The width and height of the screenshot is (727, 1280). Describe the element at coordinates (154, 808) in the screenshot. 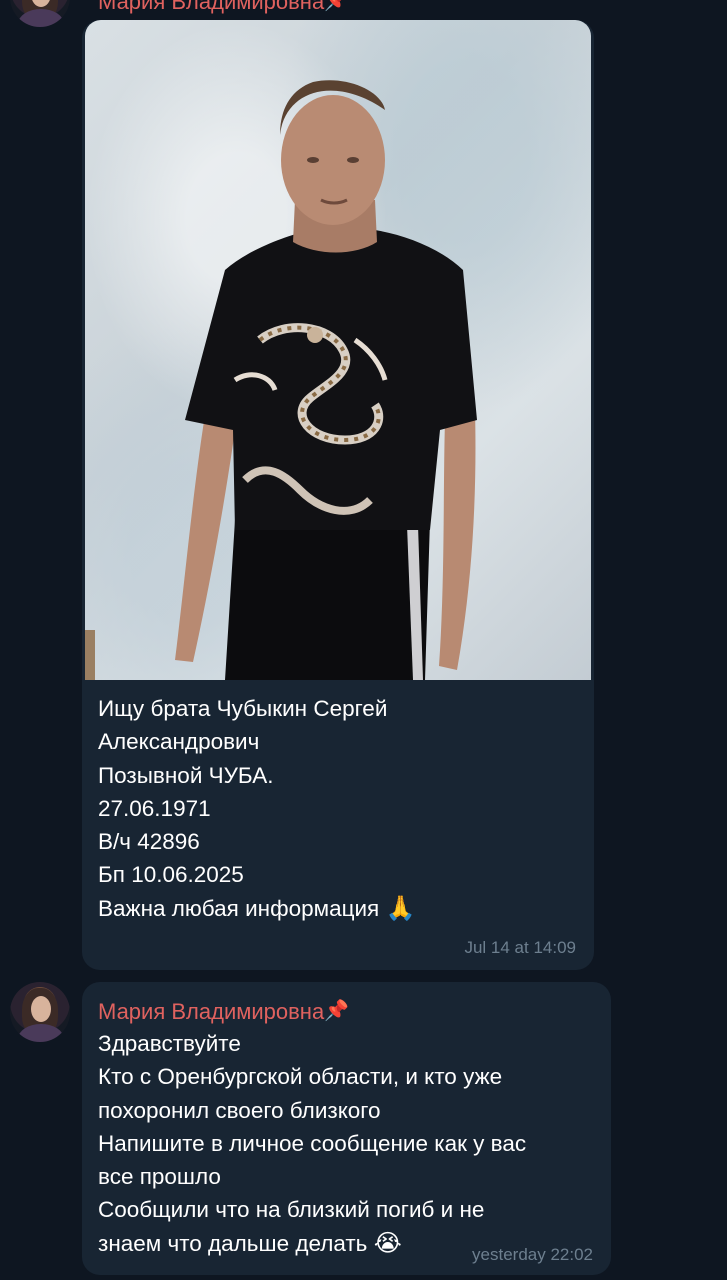

I see `caption-line: 27.06.1971` at that location.